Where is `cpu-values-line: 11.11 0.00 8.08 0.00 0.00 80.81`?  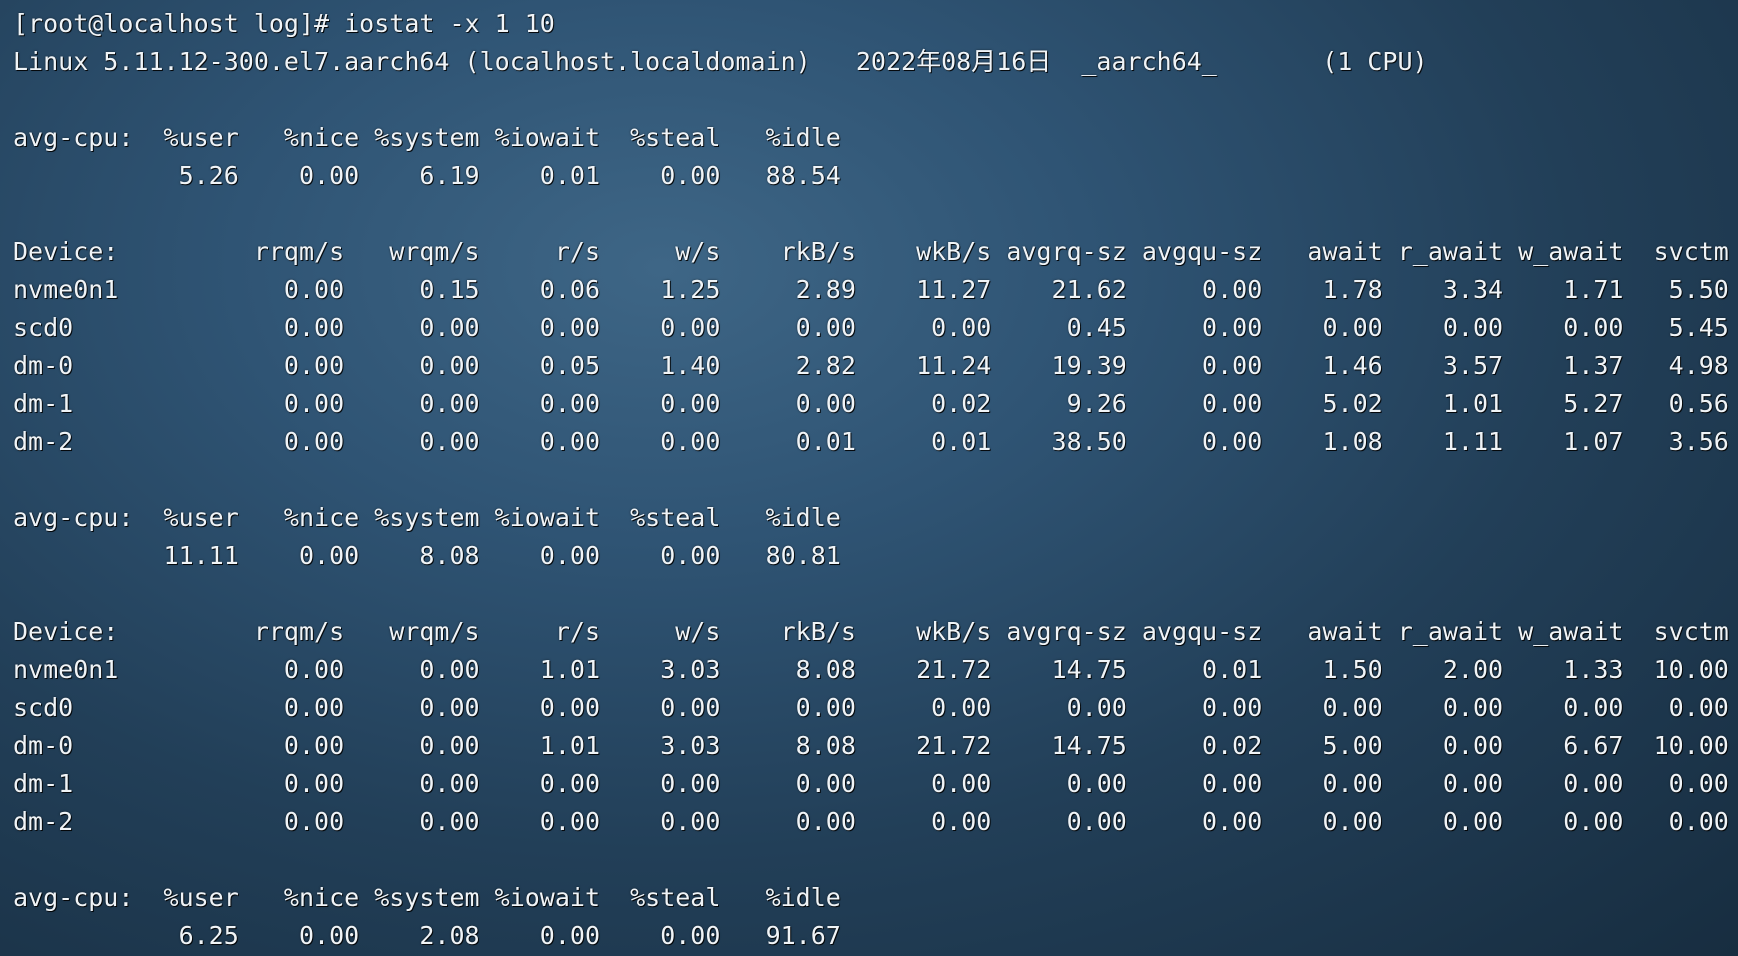 cpu-values-line: 11.11 0.00 8.08 0.00 0.00 80.81 is located at coordinates (427, 555).